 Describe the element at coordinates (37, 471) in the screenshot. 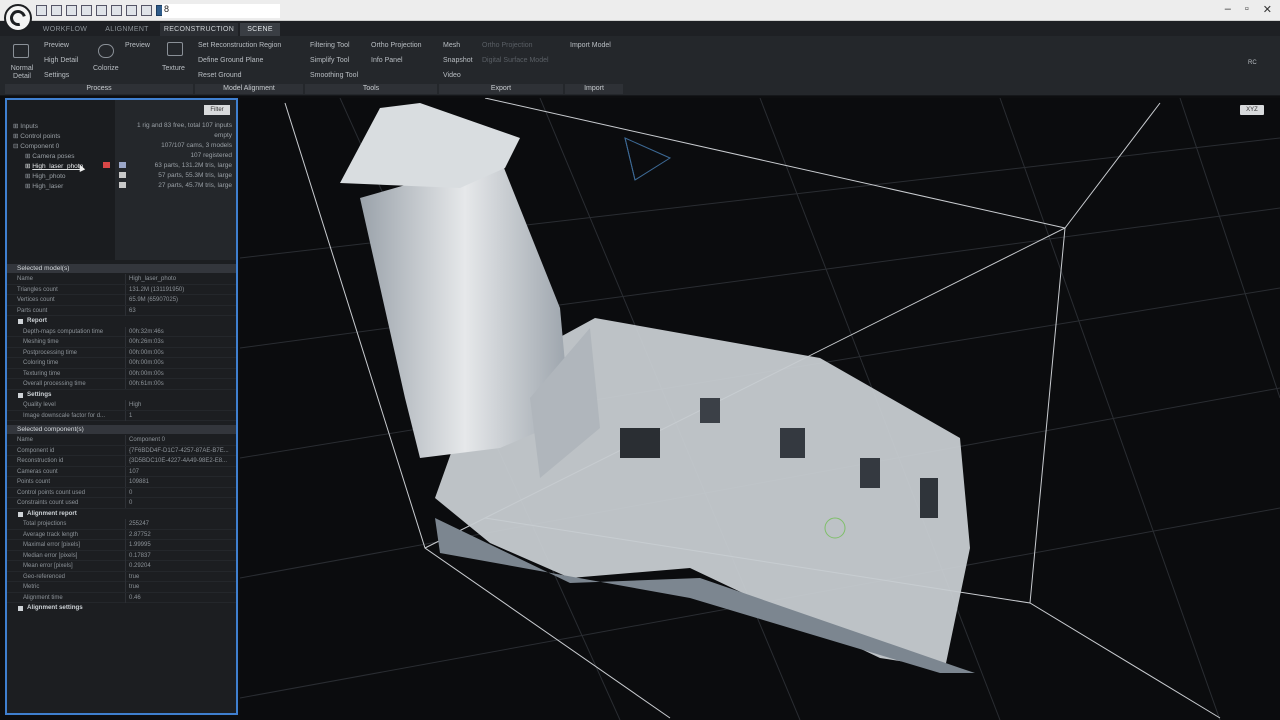

I see `property-key: Cameras count` at that location.